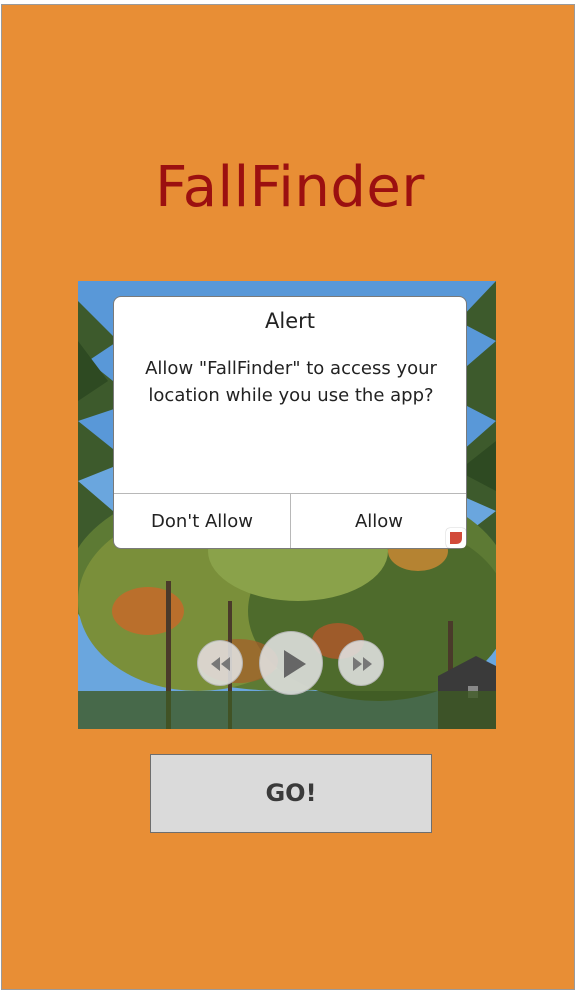 The image size is (578, 992). What do you see at coordinates (295, 664) in the screenshot?
I see `play-icon` at bounding box center [295, 664].